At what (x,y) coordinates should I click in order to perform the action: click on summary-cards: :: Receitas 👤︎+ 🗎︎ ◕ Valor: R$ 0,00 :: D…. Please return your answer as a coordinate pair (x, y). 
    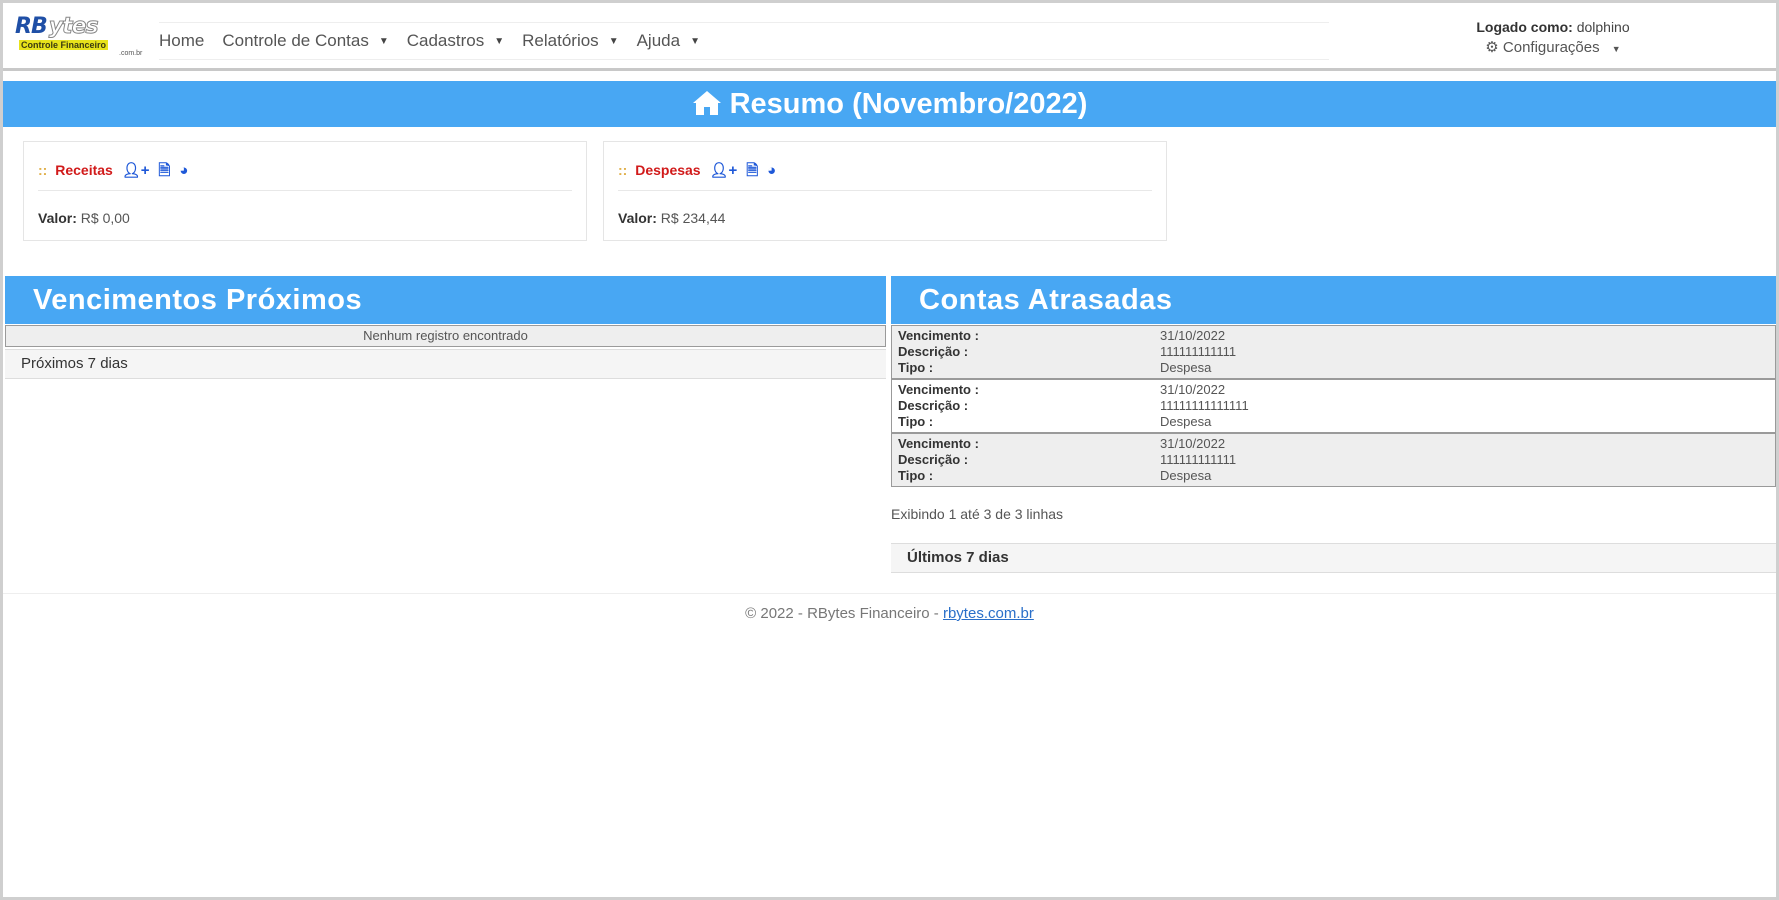
    Looking at the image, I should click on (601, 193).